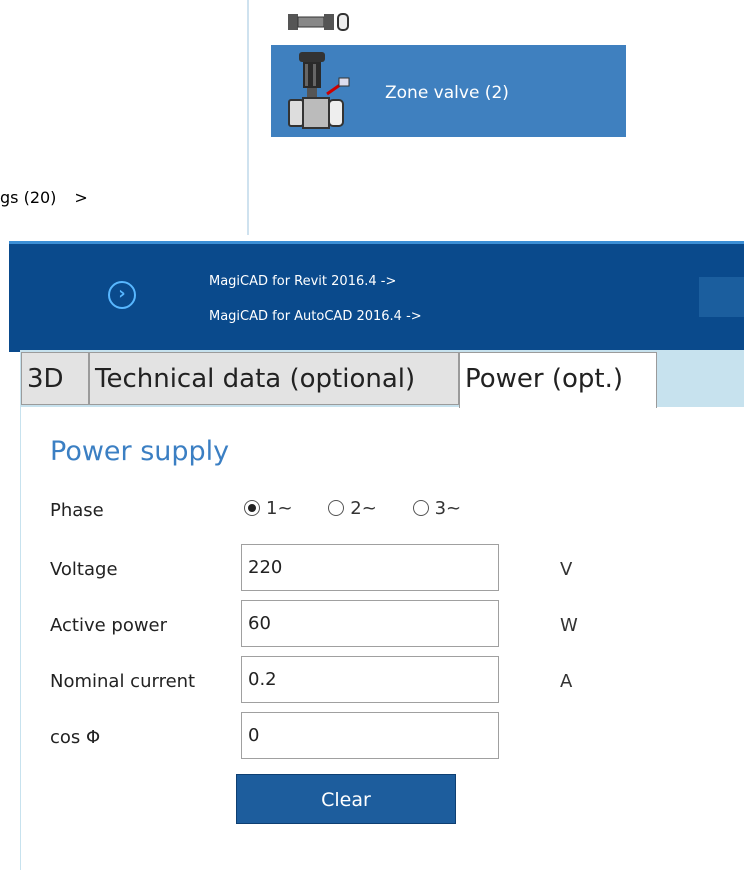 The image size is (744, 870). What do you see at coordinates (319, 90) in the screenshot?
I see `zone-valve-icon` at bounding box center [319, 90].